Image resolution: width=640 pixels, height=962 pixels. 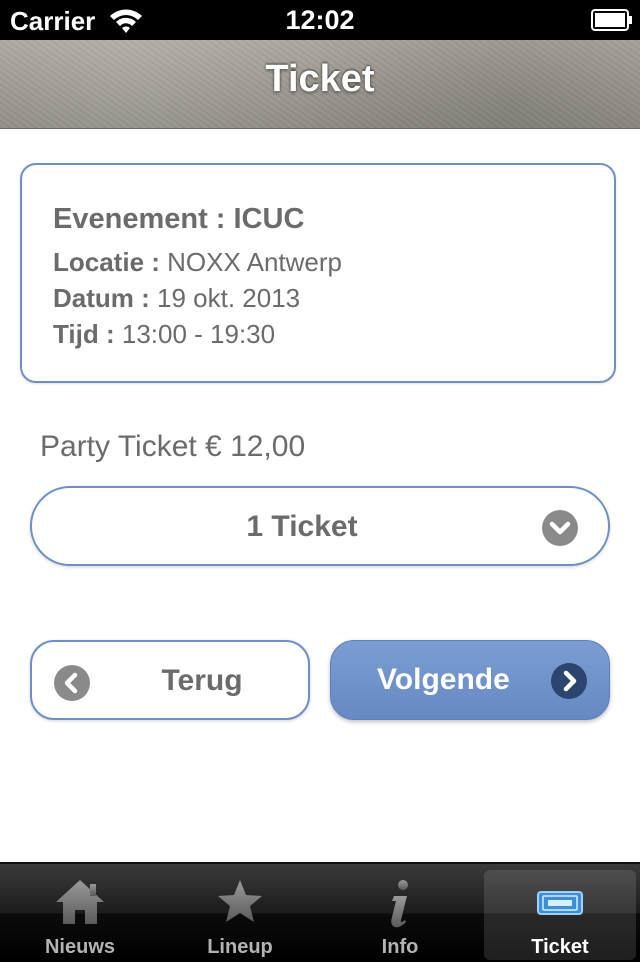 I want to click on back-button: Terug, so click(x=170, y=680).